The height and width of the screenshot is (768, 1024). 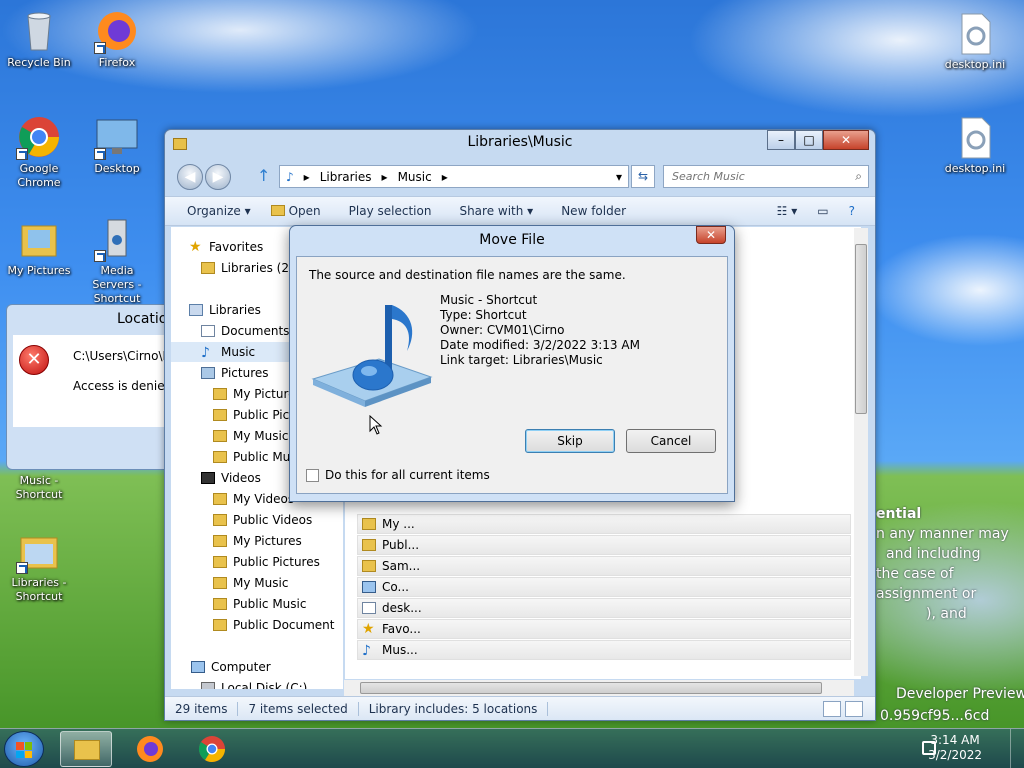 I want to click on nav-libraries-favorite: Libraries (2), so click(x=247, y=268).